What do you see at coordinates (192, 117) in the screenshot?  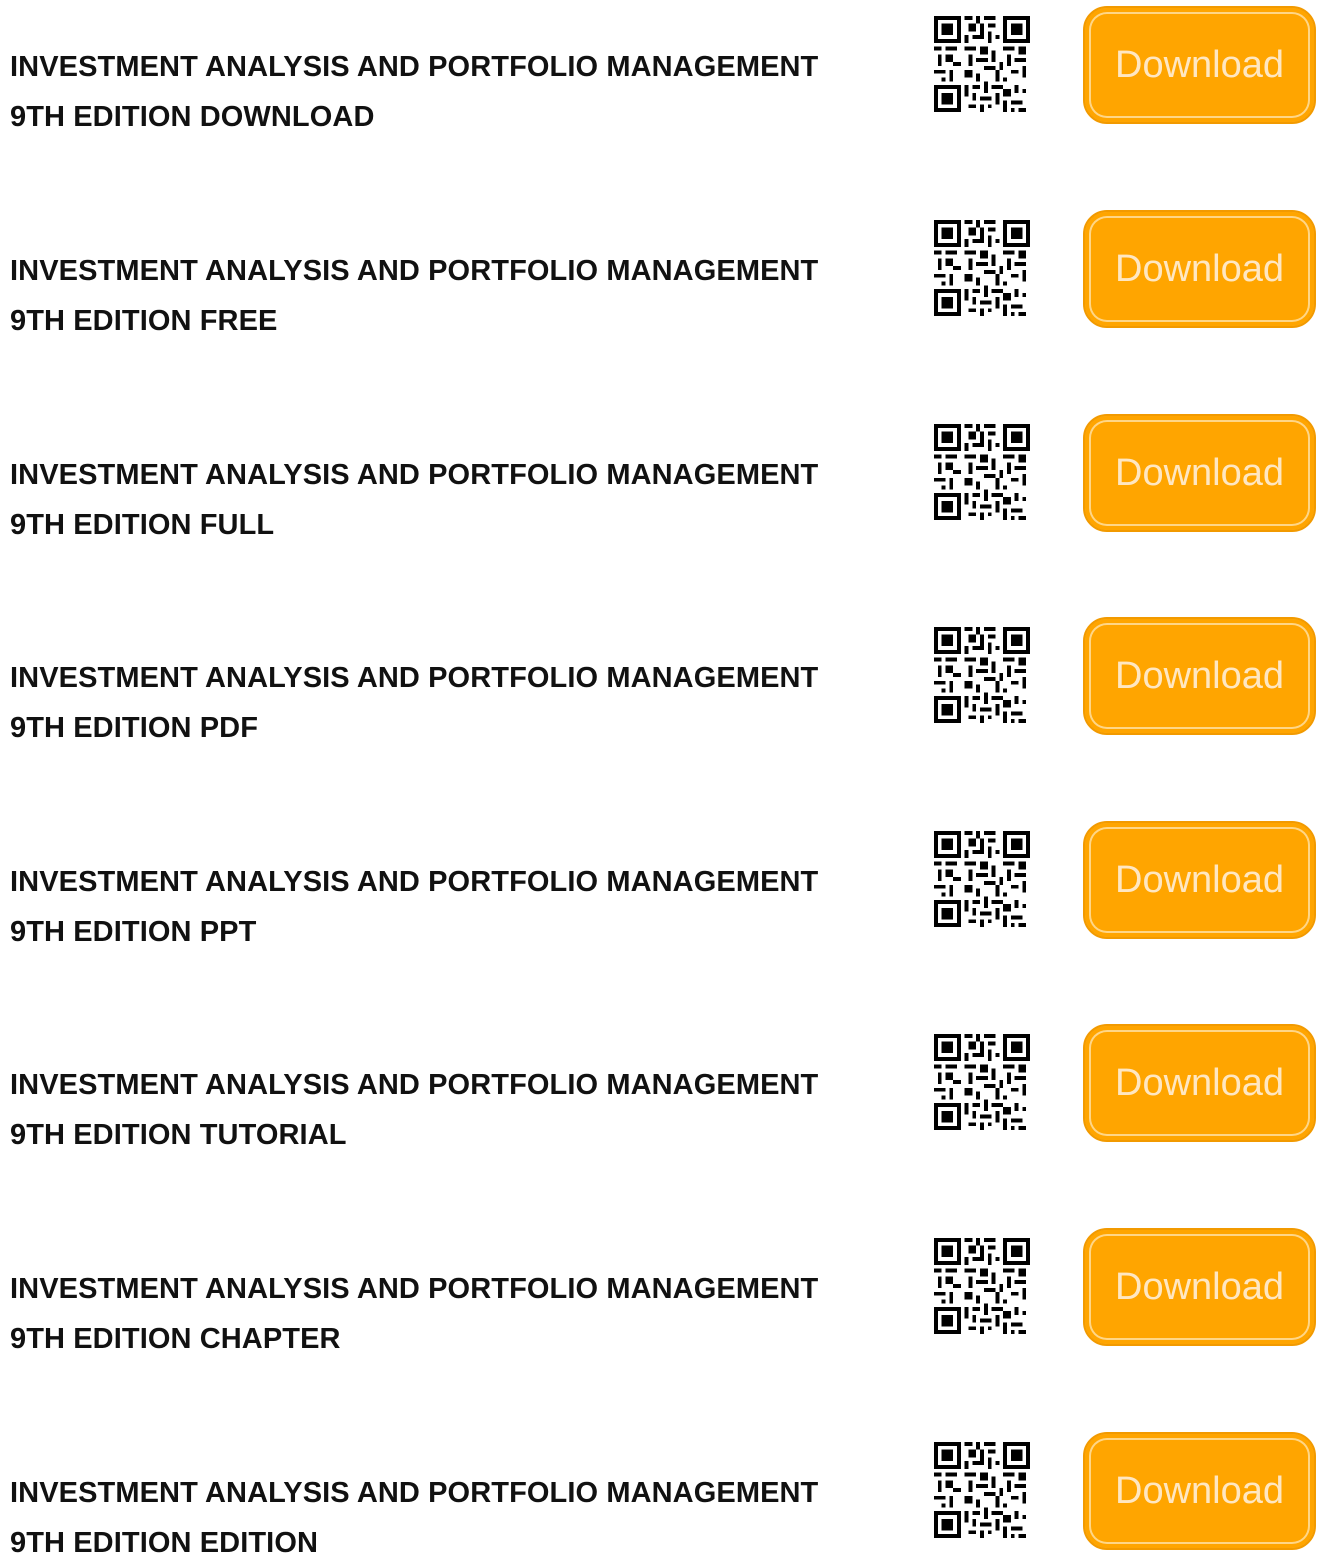 I see `item-title-line-2: 9TH EDITION DOWNLOAD` at bounding box center [192, 117].